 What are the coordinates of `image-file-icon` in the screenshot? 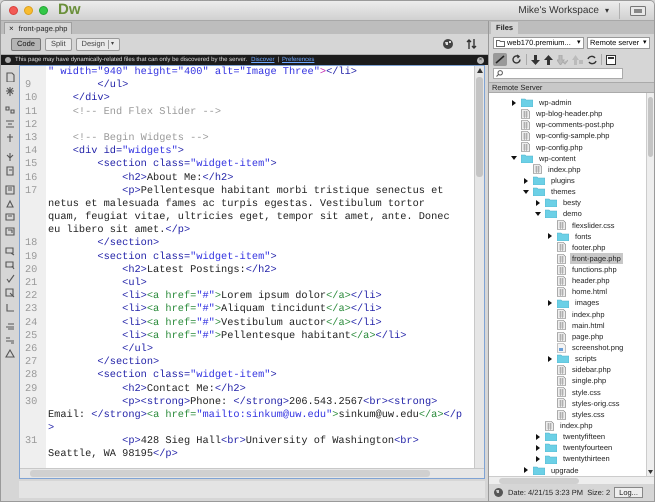 It's located at (561, 347).